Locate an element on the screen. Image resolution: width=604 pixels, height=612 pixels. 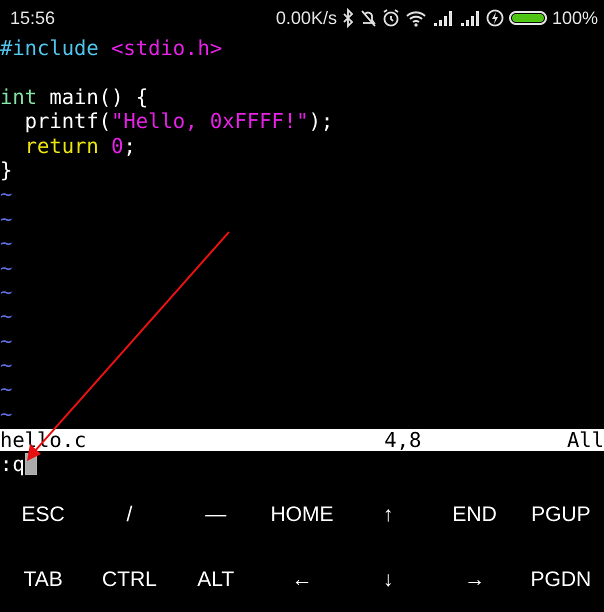
muted-bell-icon is located at coordinates (367, 18).